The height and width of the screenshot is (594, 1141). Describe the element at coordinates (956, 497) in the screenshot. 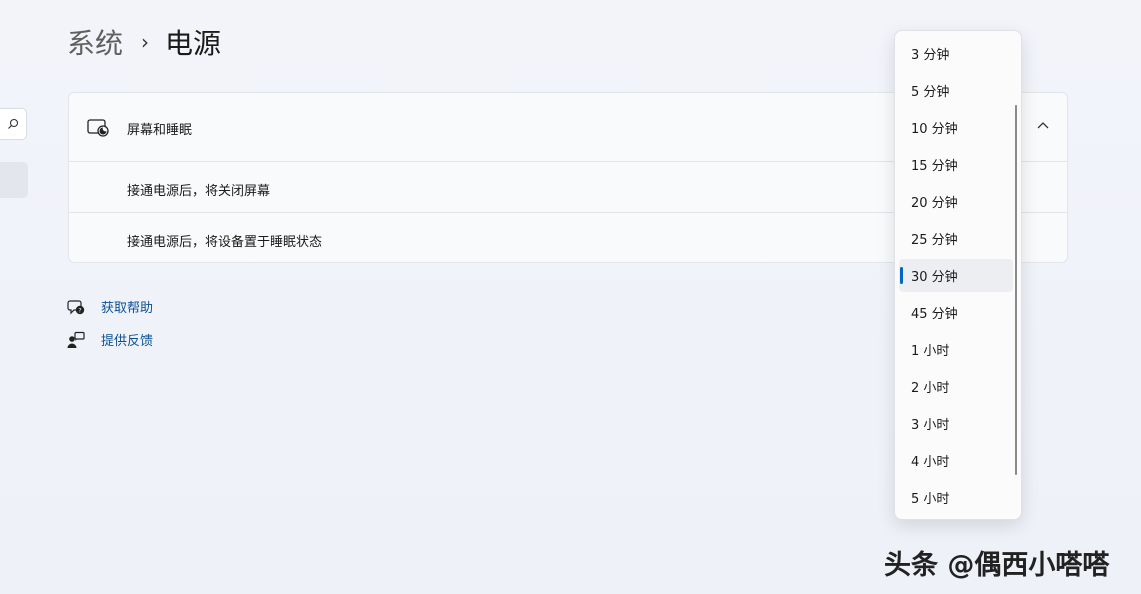

I see `dropdown-option: 5 小时` at that location.